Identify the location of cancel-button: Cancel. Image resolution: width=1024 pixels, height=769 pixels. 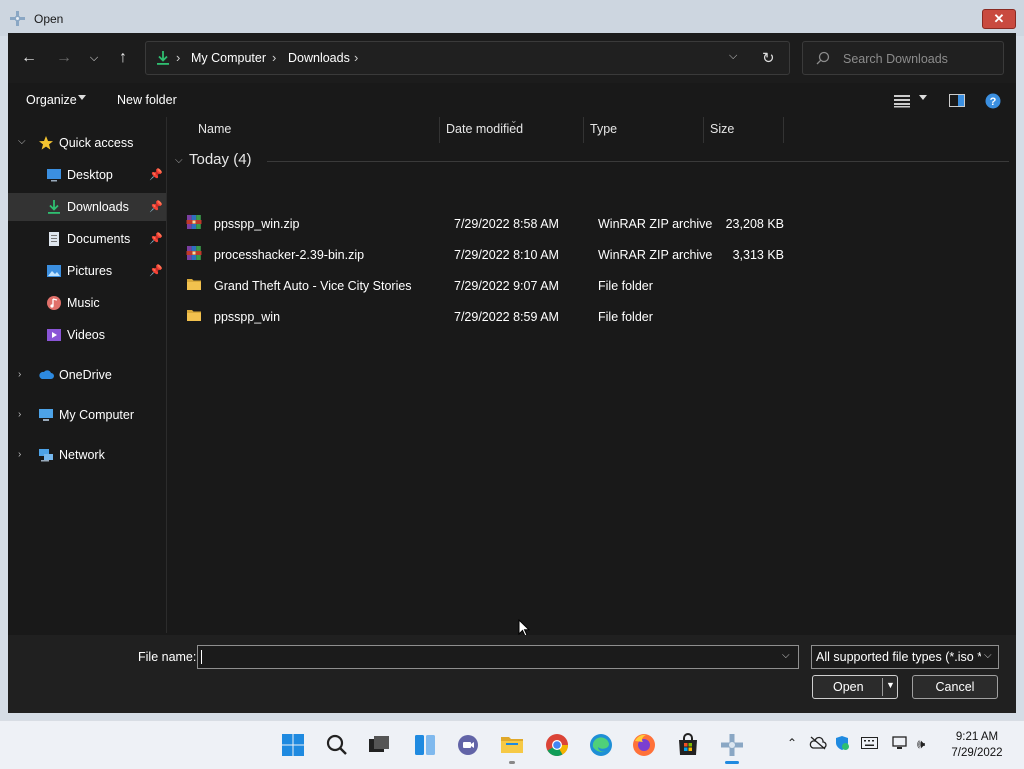
(955, 687).